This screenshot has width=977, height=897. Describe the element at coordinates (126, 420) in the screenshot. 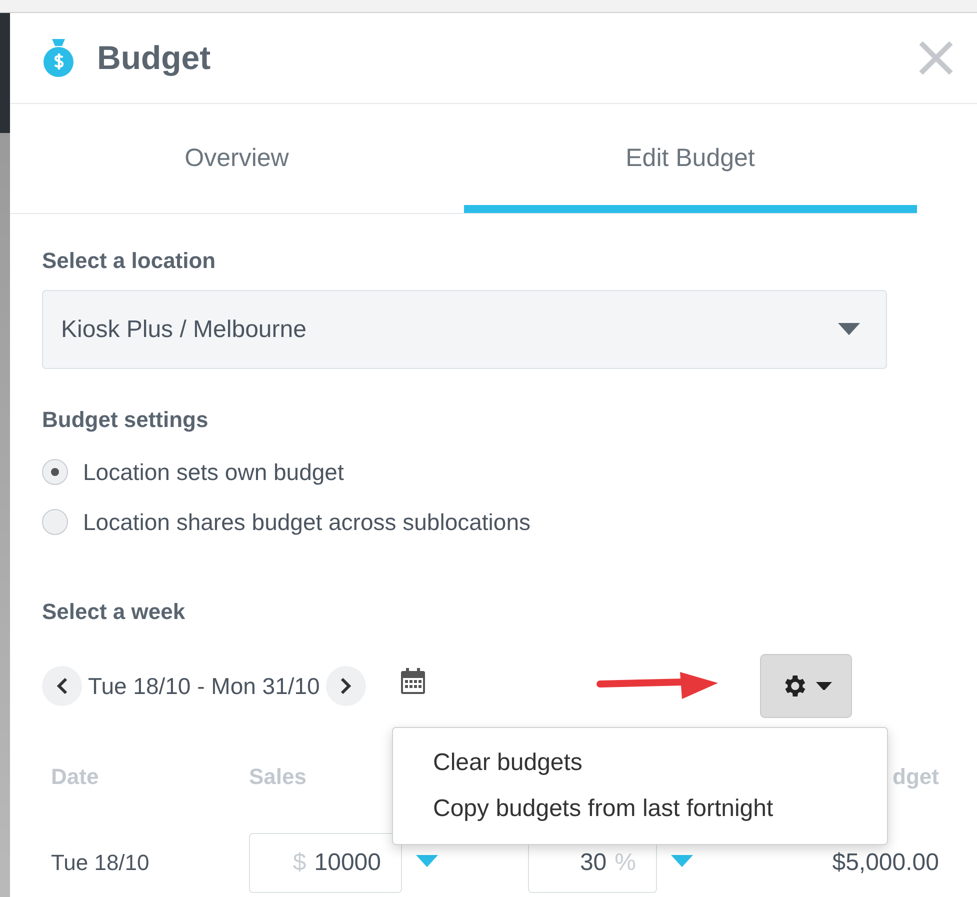

I see `section-label: Budget settings` at that location.